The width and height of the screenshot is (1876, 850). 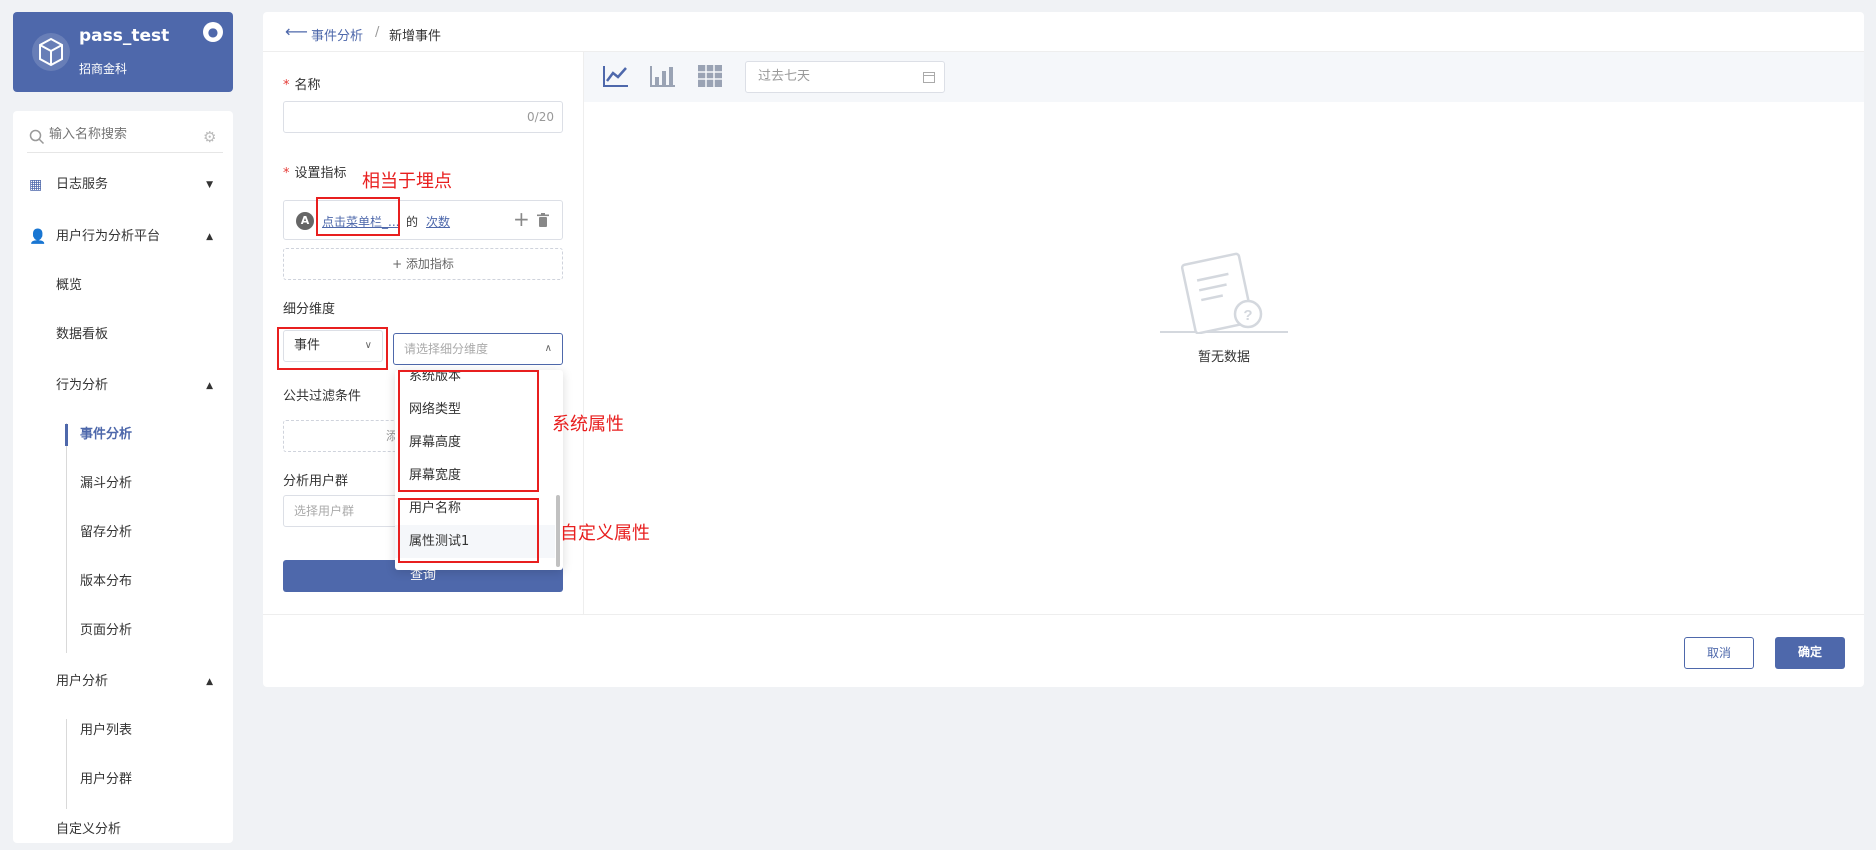 What do you see at coordinates (1810, 653) in the screenshot?
I see `confirm-button: 确定` at bounding box center [1810, 653].